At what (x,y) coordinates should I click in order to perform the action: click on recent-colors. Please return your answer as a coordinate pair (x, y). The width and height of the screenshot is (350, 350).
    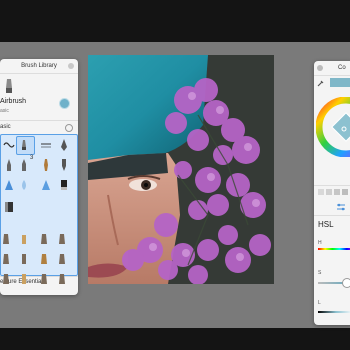
    Looking at the image, I should click on (333, 192).